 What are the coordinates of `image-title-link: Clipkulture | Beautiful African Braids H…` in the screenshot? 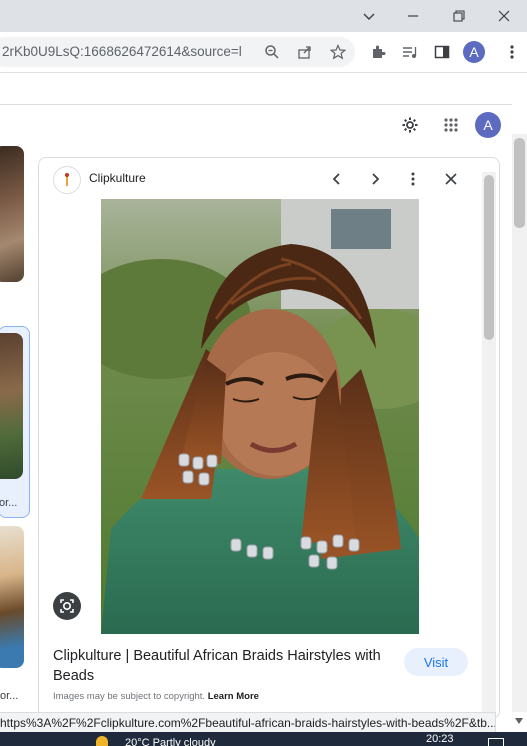 It's located at (223, 666).